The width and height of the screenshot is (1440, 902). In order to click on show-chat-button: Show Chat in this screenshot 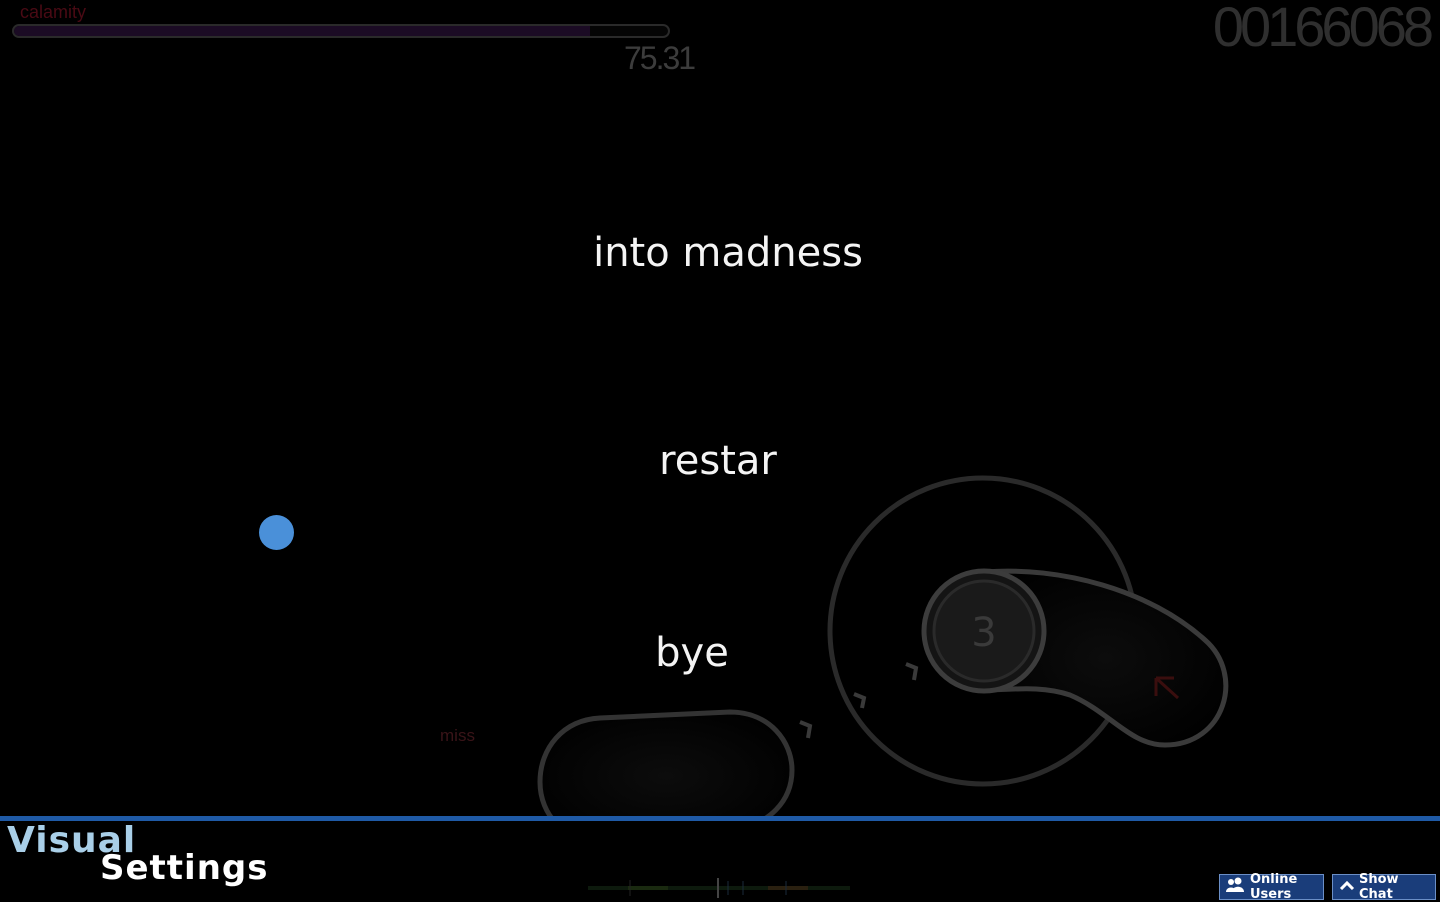, I will do `click(1384, 887)`.